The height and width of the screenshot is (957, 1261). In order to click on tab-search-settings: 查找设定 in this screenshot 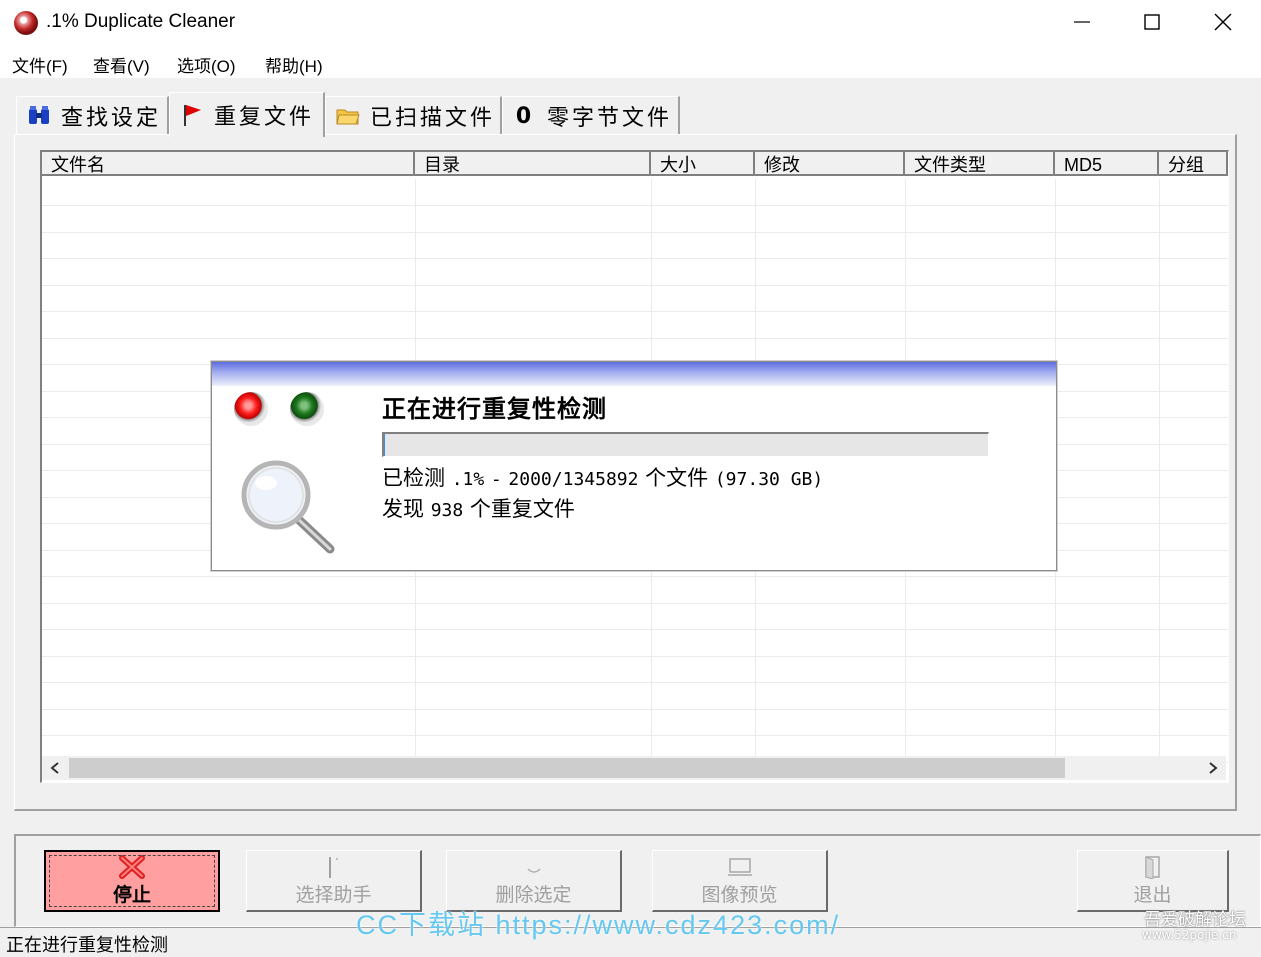, I will do `click(92, 115)`.